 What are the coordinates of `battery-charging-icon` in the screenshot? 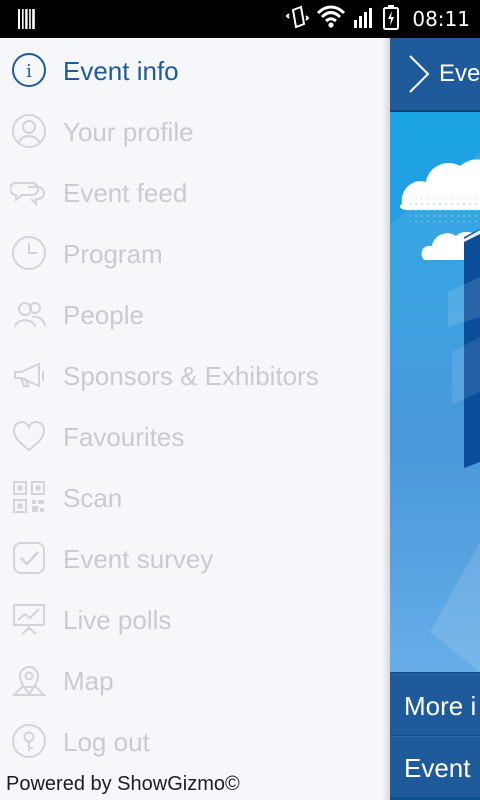 It's located at (391, 19).